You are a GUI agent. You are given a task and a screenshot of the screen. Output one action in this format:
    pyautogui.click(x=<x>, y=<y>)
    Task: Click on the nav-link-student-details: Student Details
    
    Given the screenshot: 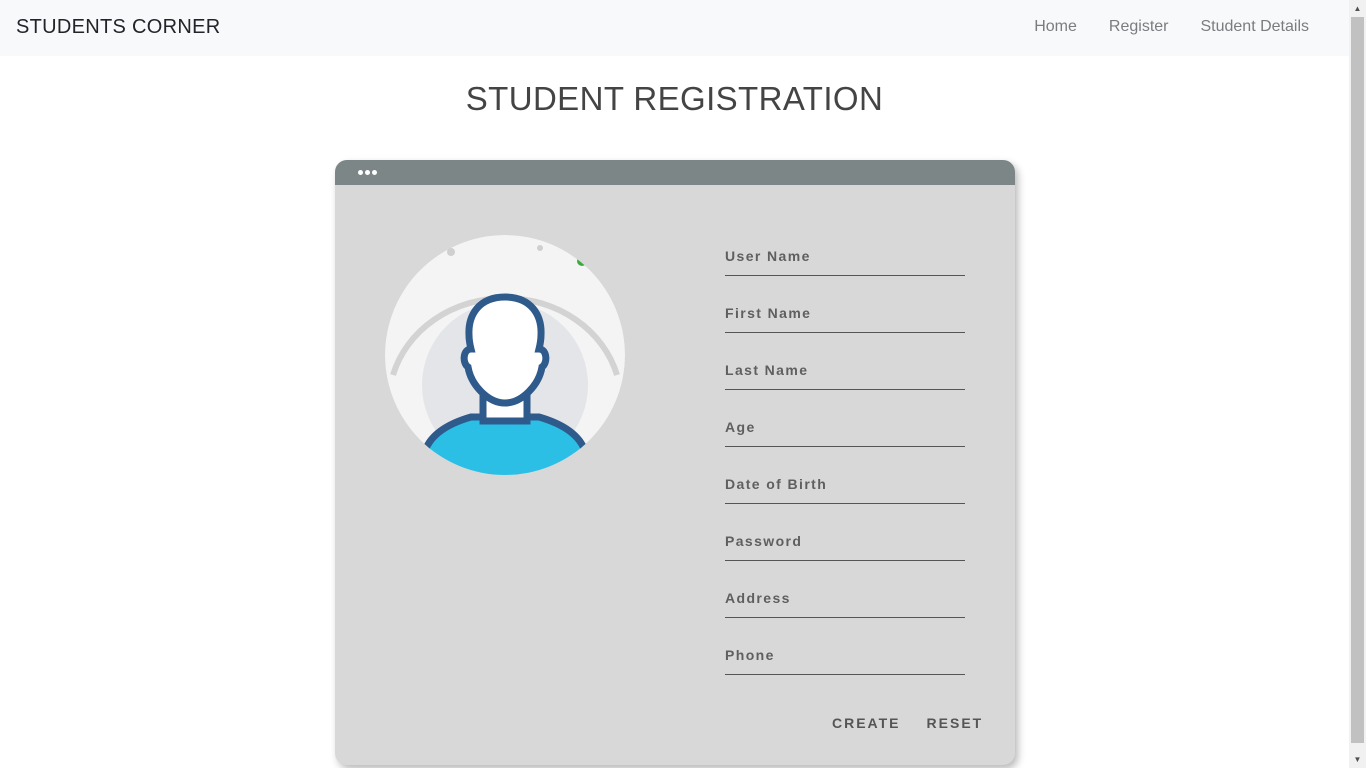 What is the action you would take?
    pyautogui.click(x=1254, y=27)
    